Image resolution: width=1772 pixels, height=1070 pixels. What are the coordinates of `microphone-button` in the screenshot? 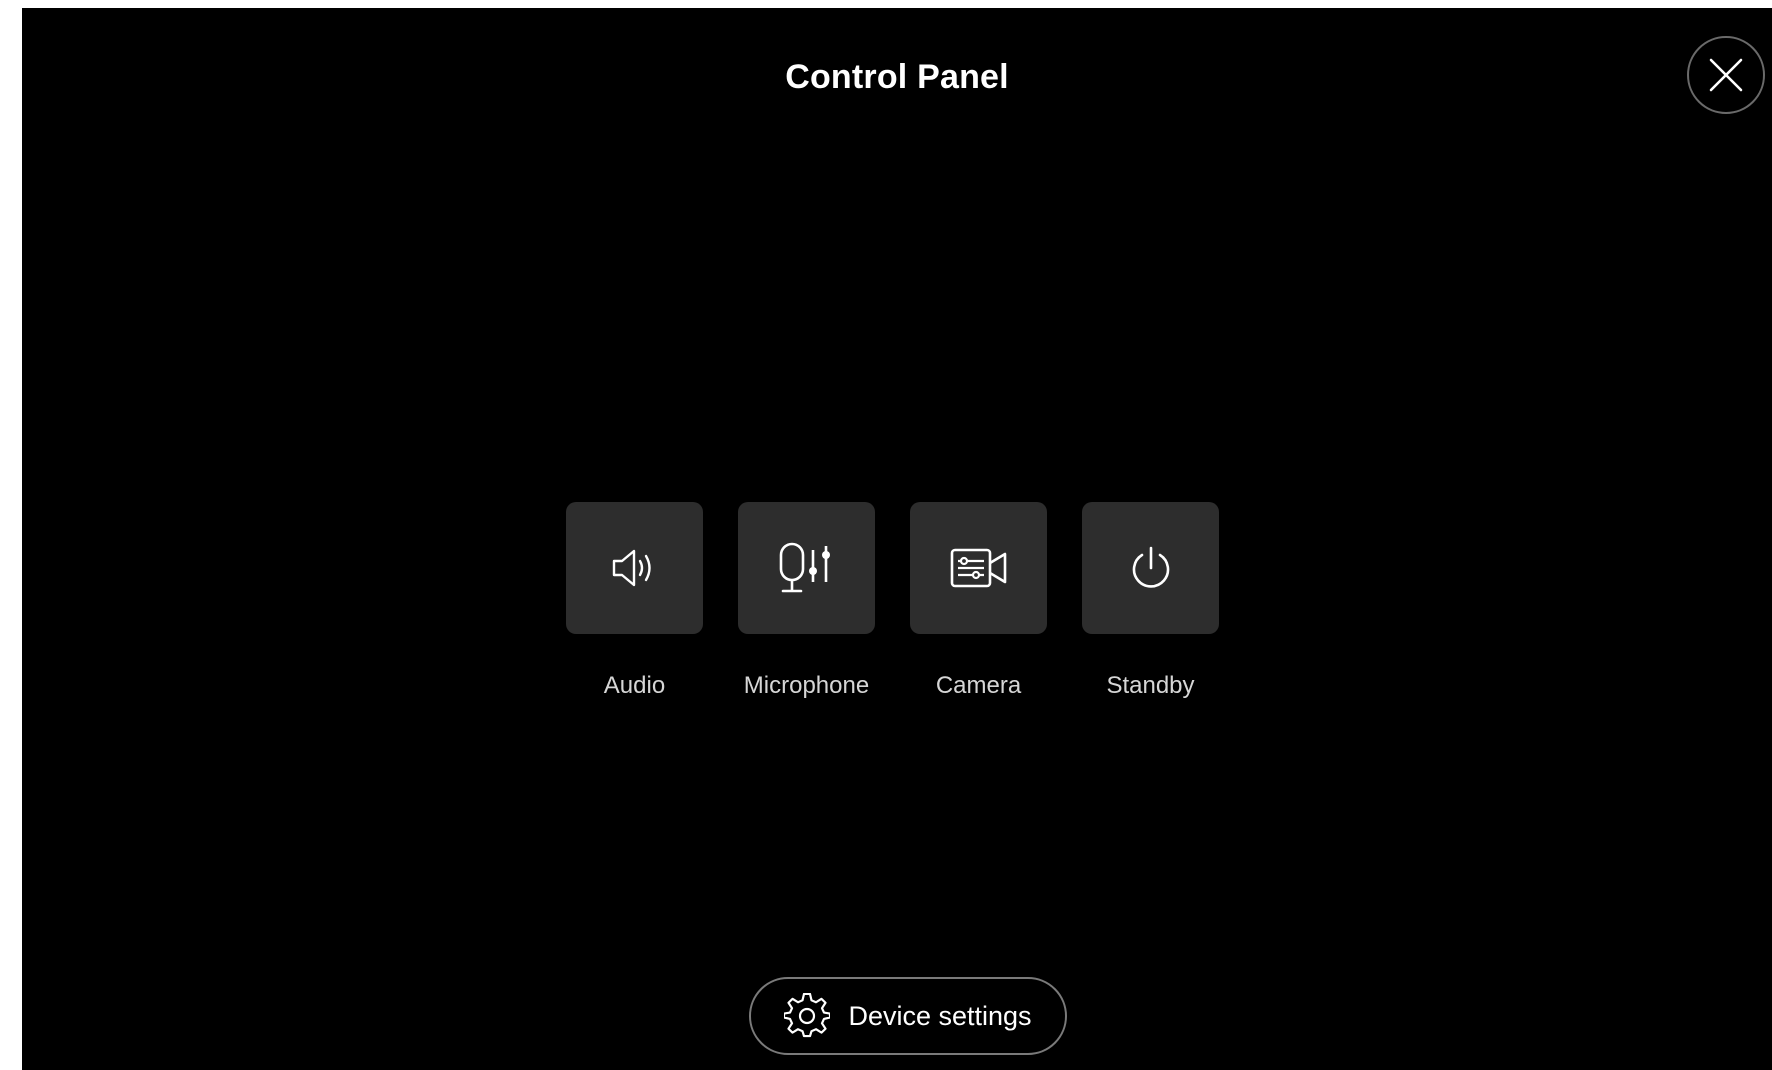 It's located at (806, 568).